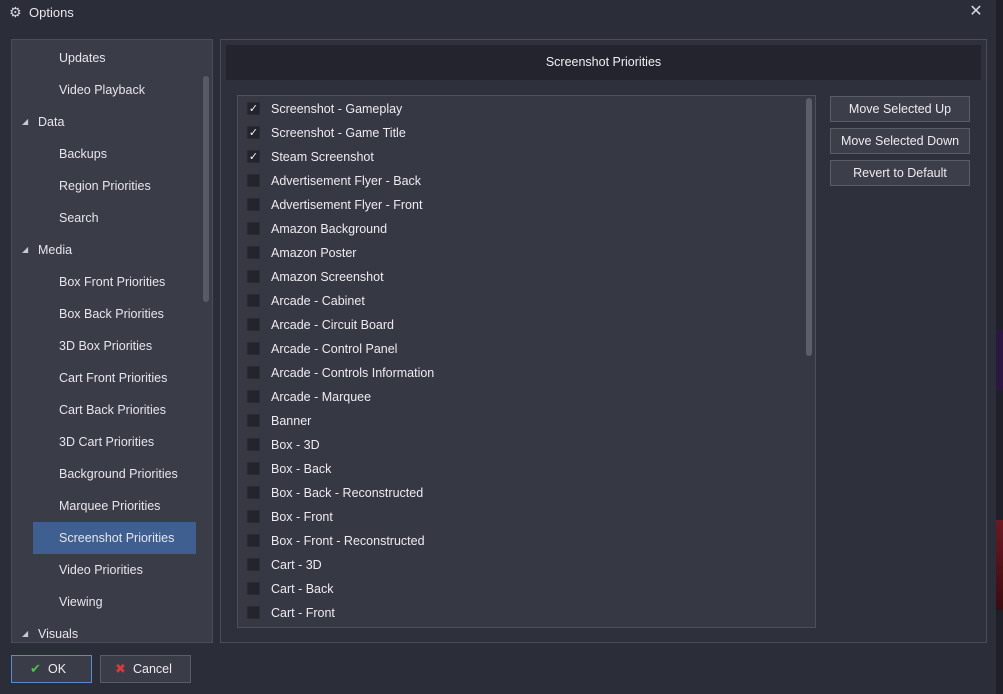 This screenshot has width=1003, height=694. What do you see at coordinates (51, 122) in the screenshot?
I see `sidebar-item-label: Data` at bounding box center [51, 122].